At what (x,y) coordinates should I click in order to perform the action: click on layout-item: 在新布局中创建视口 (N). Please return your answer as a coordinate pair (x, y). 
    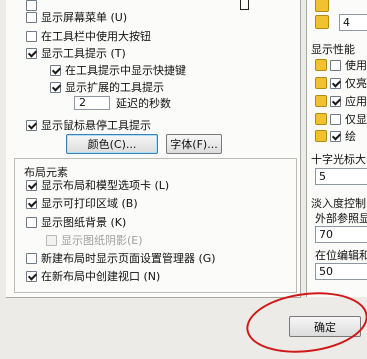
    Looking at the image, I should click on (93, 276).